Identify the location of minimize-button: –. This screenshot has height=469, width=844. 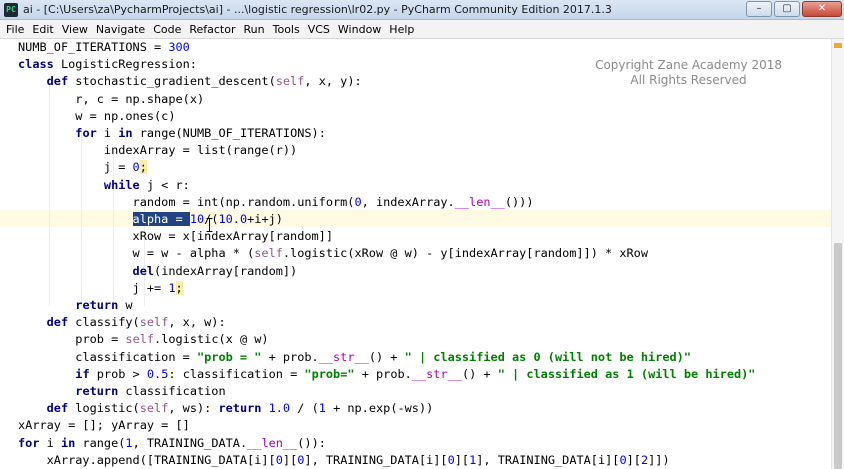
(759, 9).